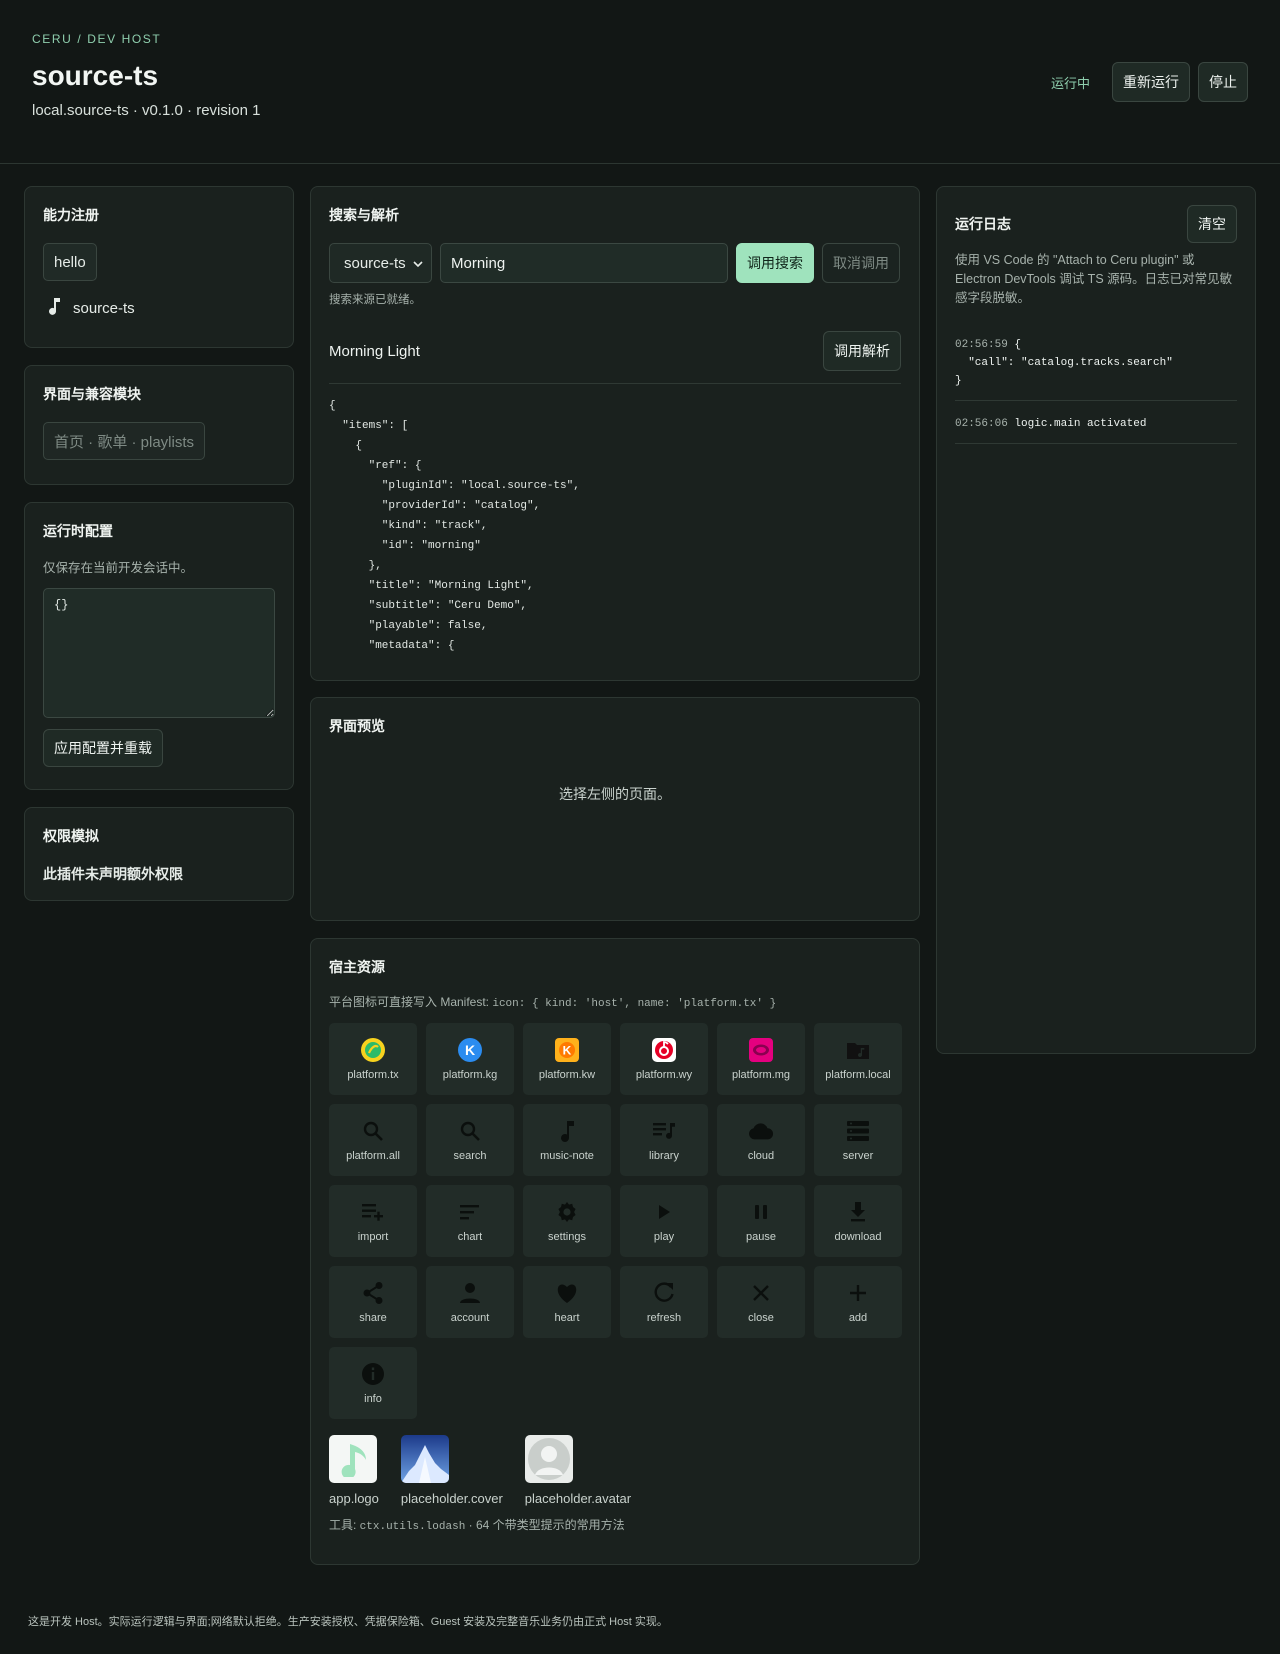  I want to click on cover-image, so click(424, 1459).